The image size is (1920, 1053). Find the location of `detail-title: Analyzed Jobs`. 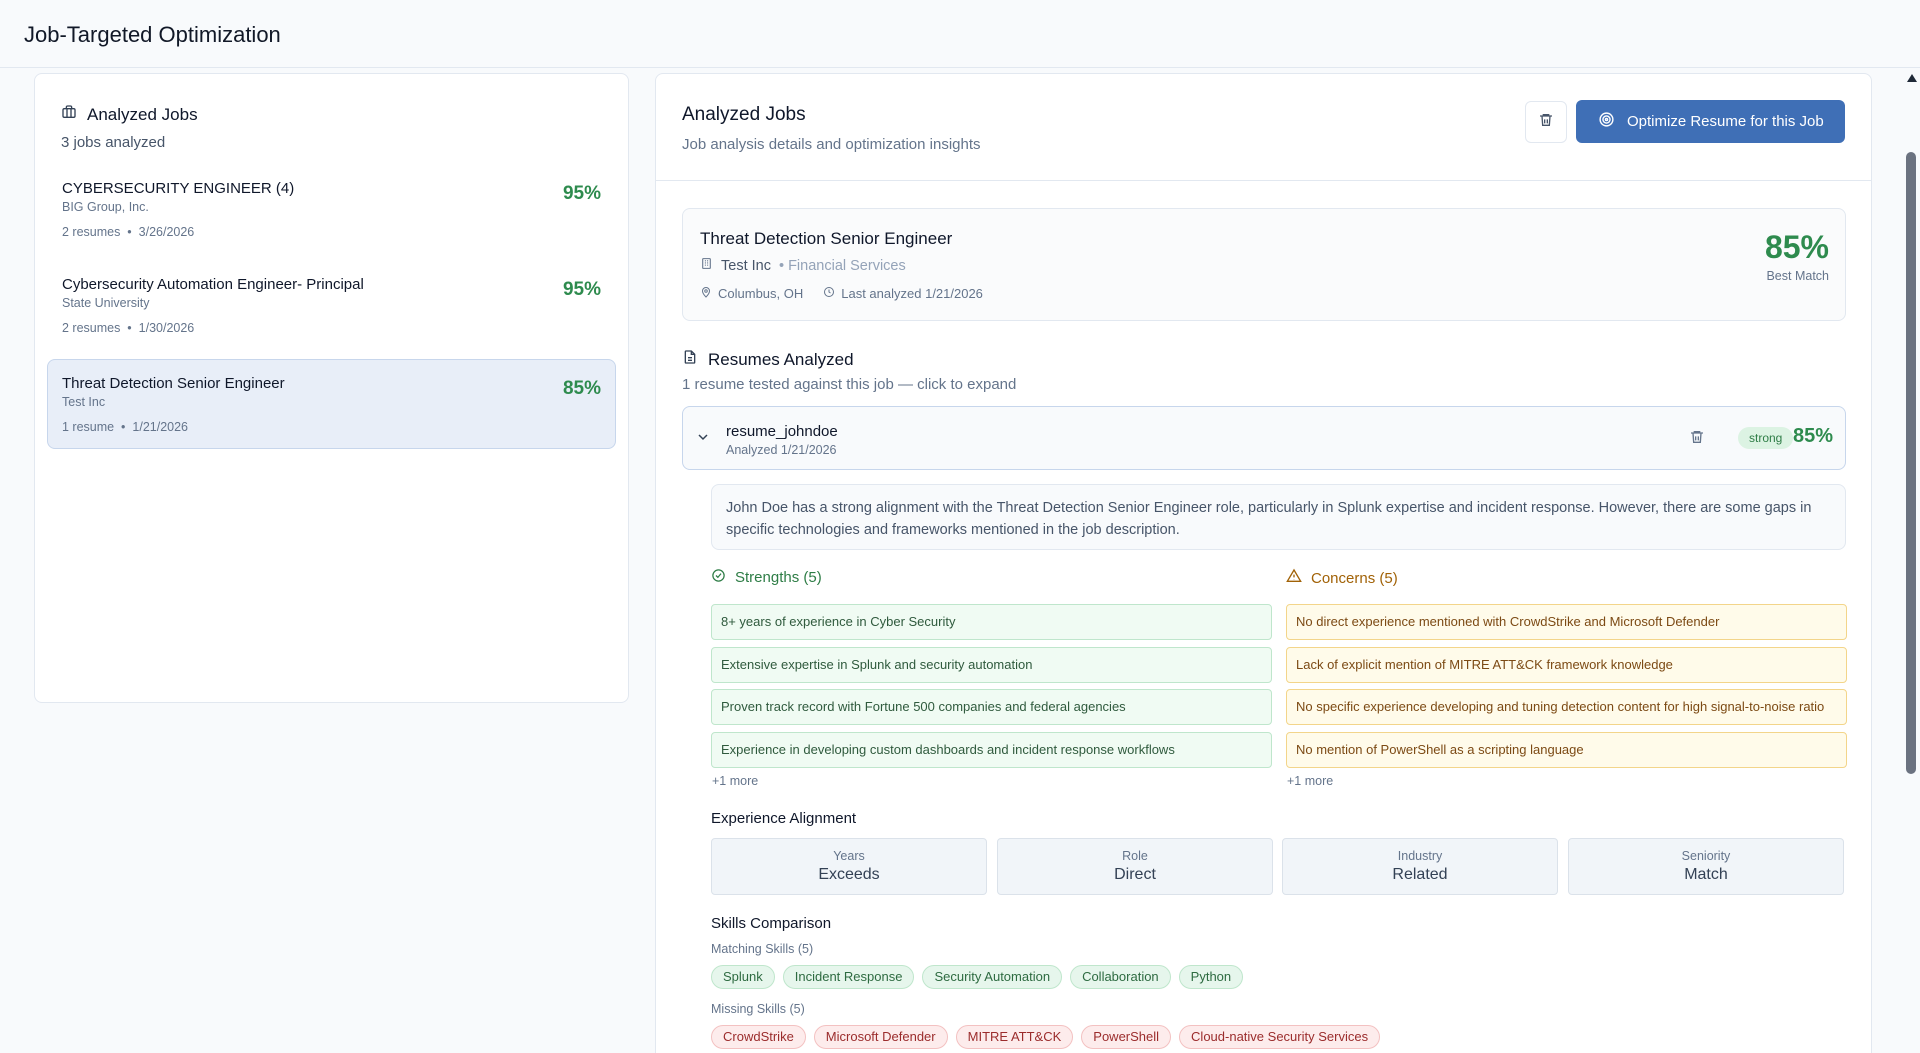

detail-title: Analyzed Jobs is located at coordinates (744, 114).